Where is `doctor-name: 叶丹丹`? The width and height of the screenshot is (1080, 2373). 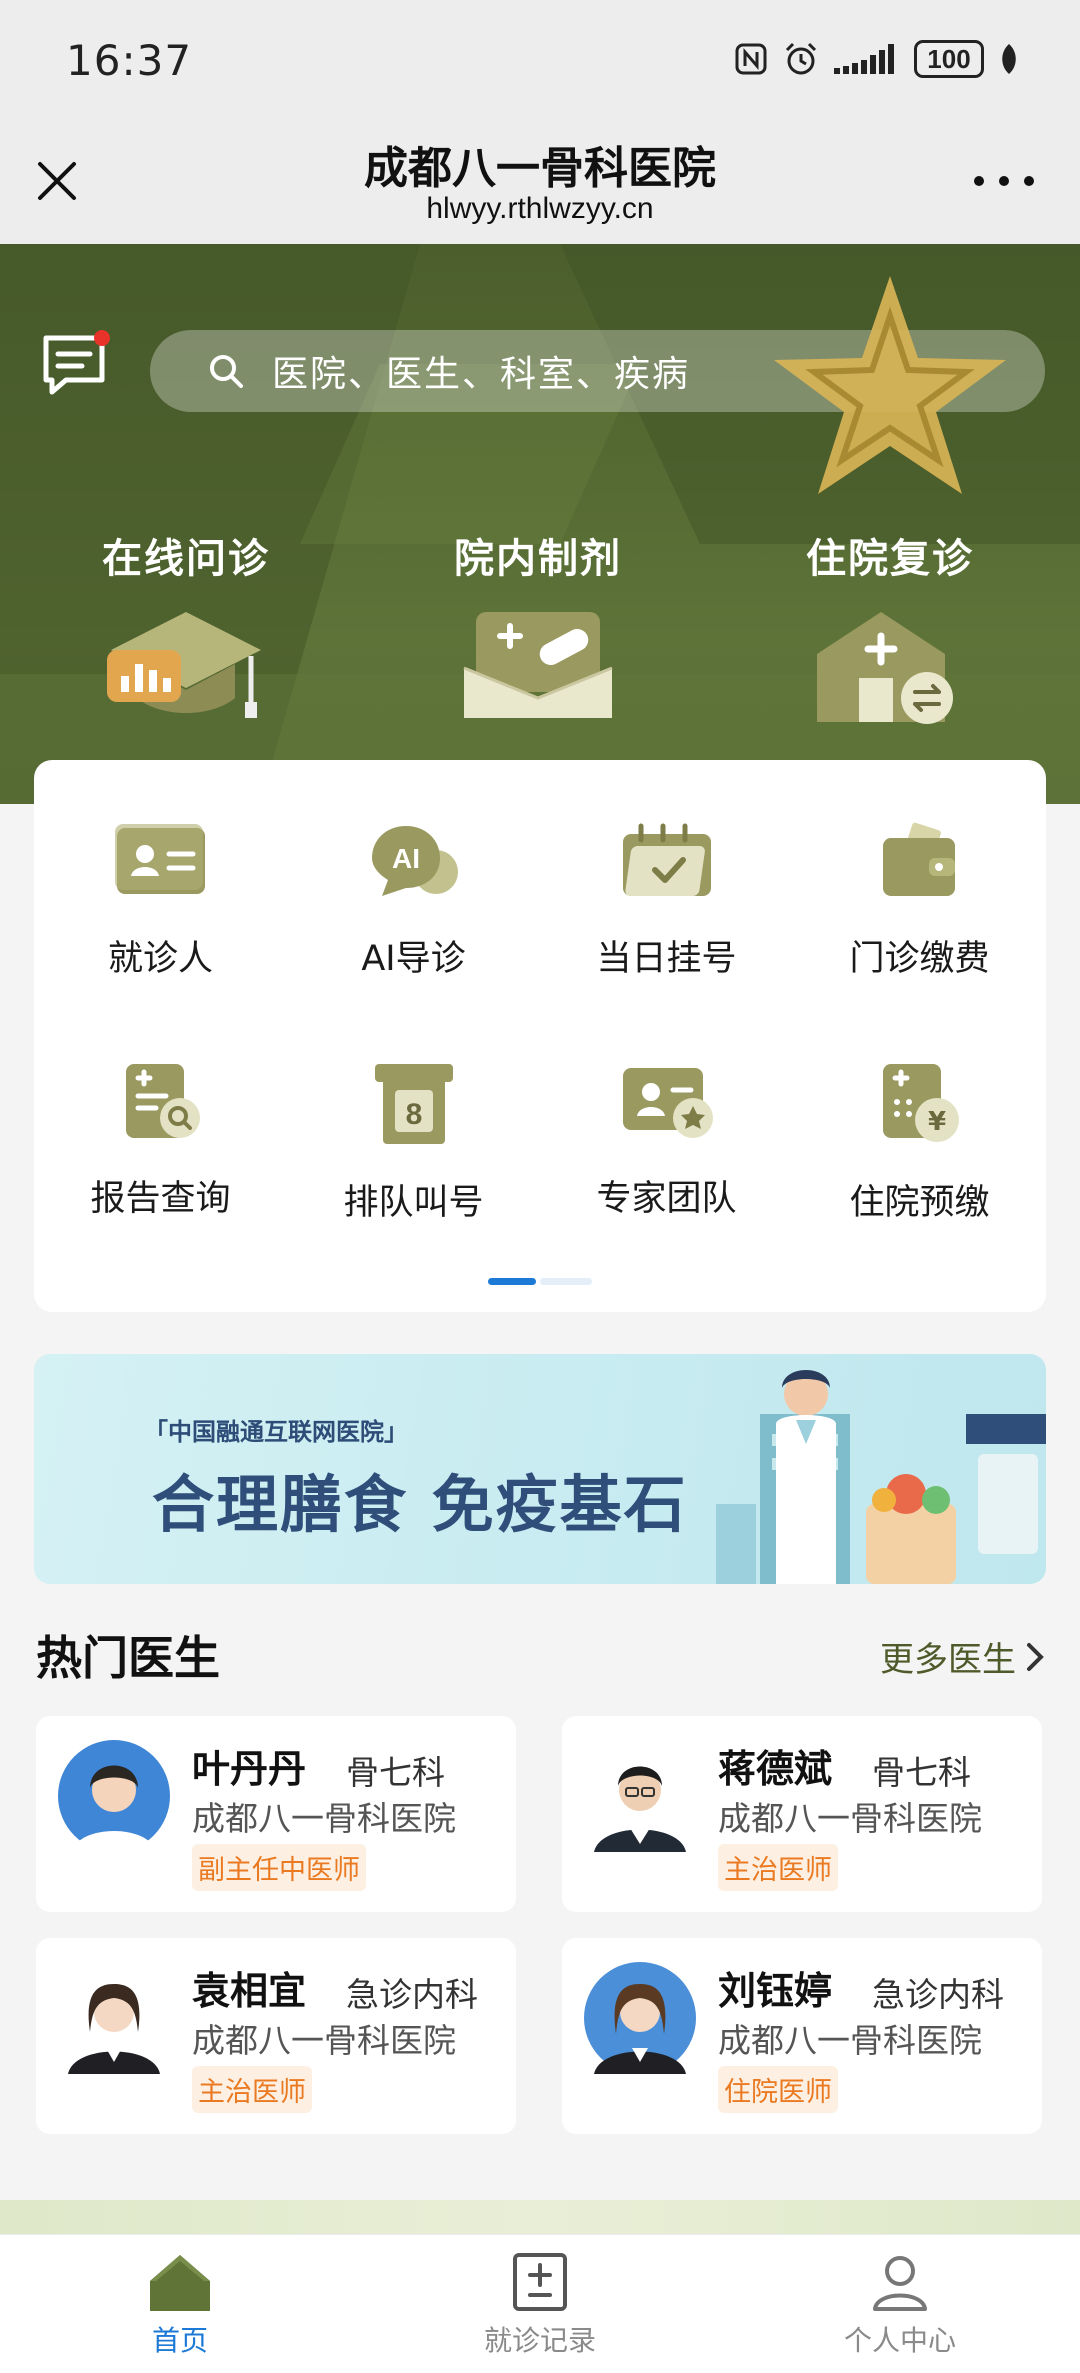 doctor-name: 叶丹丹 is located at coordinates (249, 1769).